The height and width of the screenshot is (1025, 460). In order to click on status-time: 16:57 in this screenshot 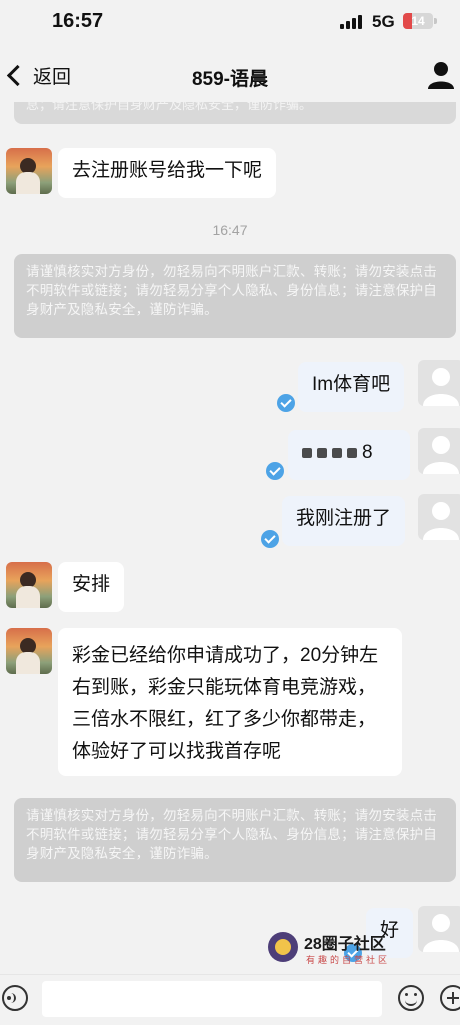, I will do `click(78, 21)`.